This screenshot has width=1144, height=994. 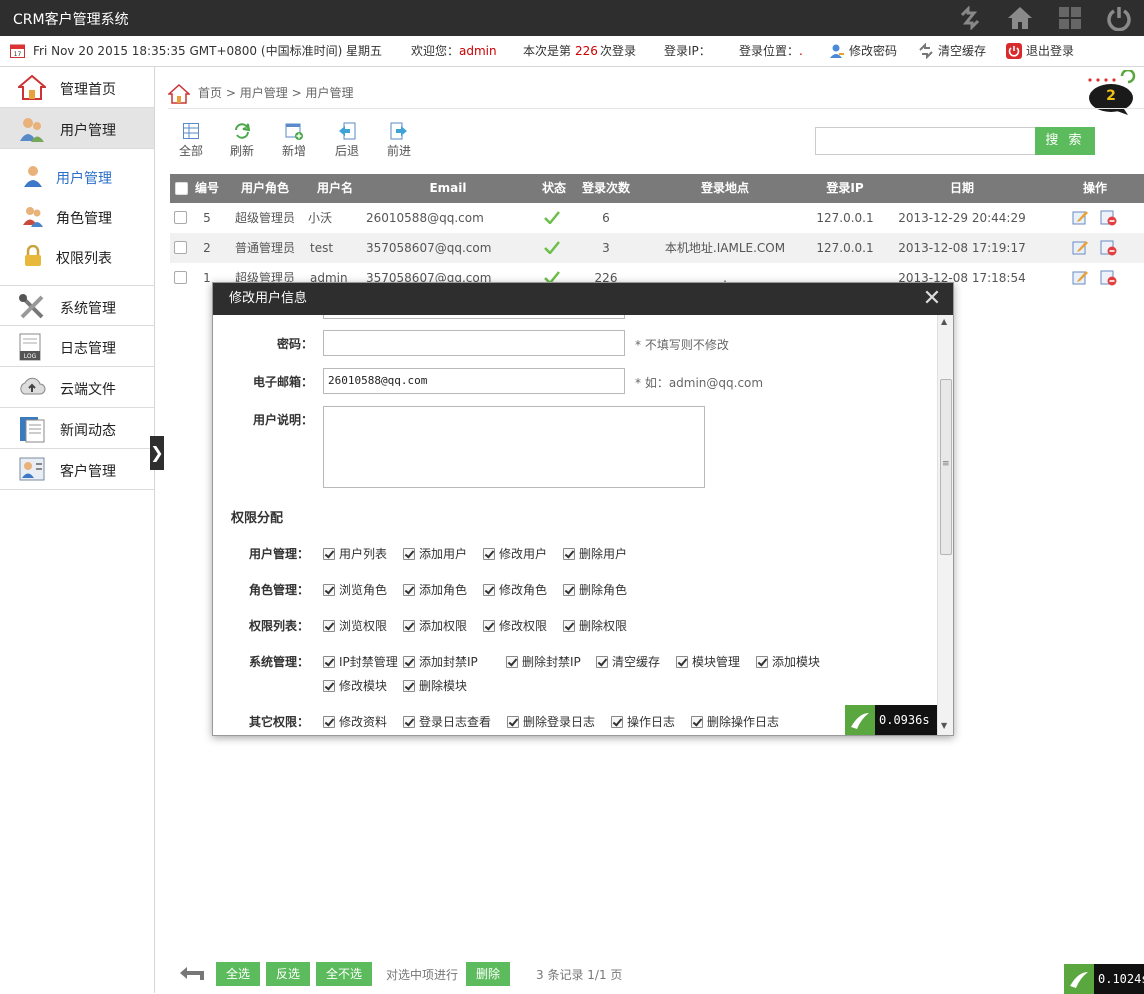 What do you see at coordinates (944, 321) in the screenshot?
I see `scroll-up-icon: ▲` at bounding box center [944, 321].